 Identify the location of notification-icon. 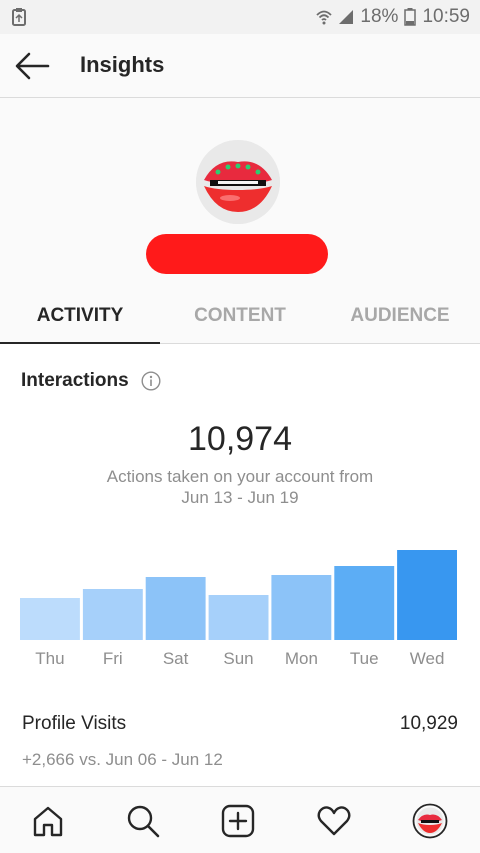
(19, 17).